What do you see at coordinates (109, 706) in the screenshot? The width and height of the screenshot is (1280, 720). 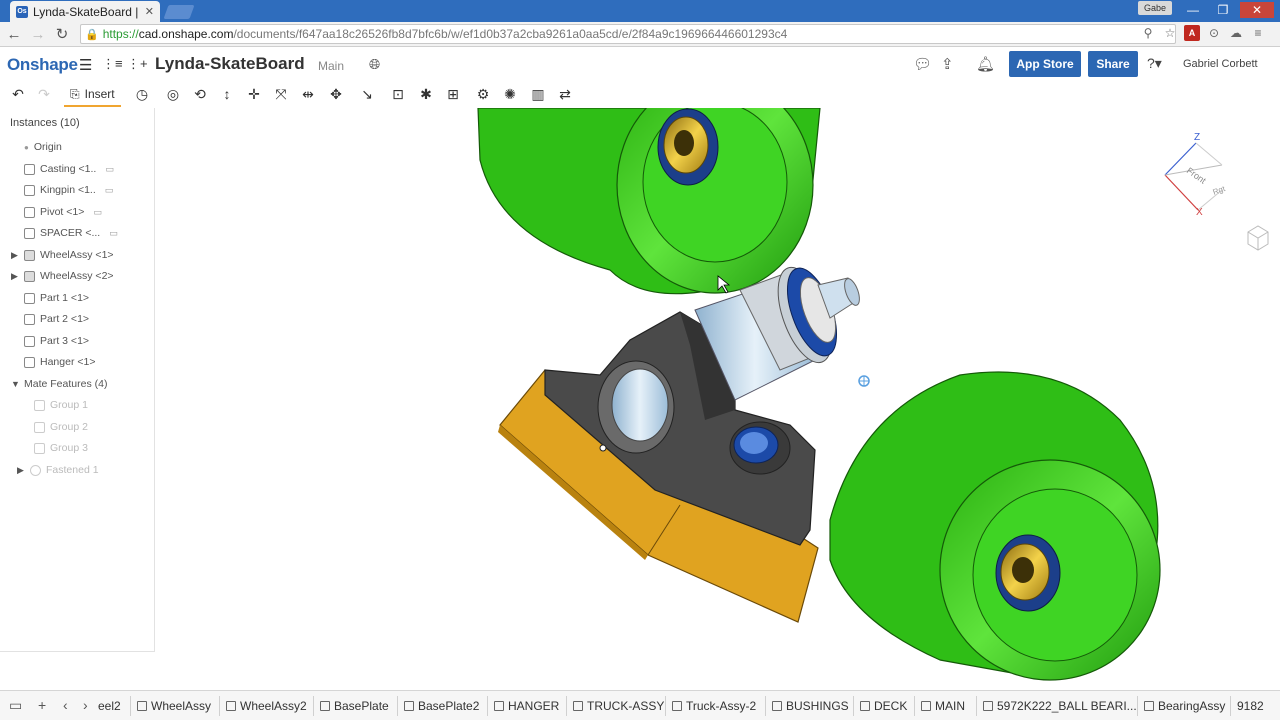 I see `tab-eel2: eel2` at bounding box center [109, 706].